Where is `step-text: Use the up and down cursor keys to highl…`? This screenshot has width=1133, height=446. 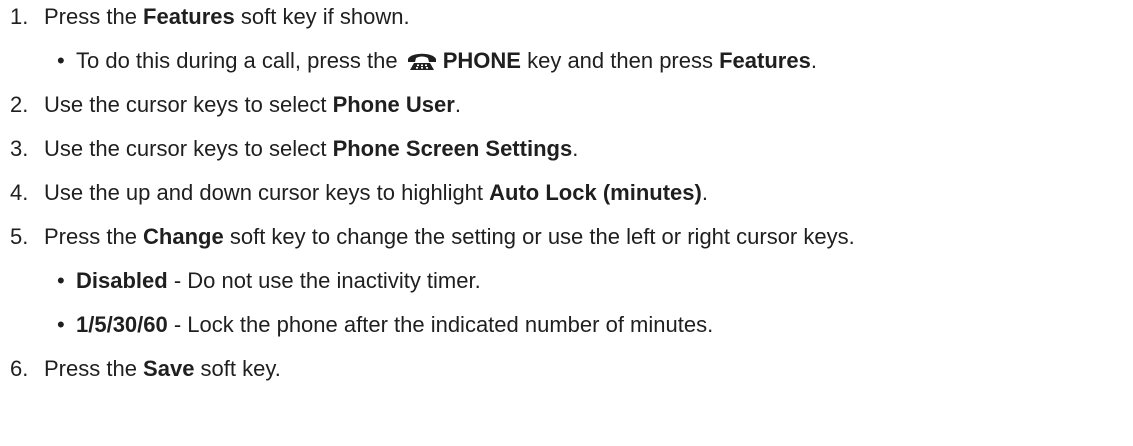
step-text: Use the up and down cursor keys to highl… is located at coordinates (376, 192).